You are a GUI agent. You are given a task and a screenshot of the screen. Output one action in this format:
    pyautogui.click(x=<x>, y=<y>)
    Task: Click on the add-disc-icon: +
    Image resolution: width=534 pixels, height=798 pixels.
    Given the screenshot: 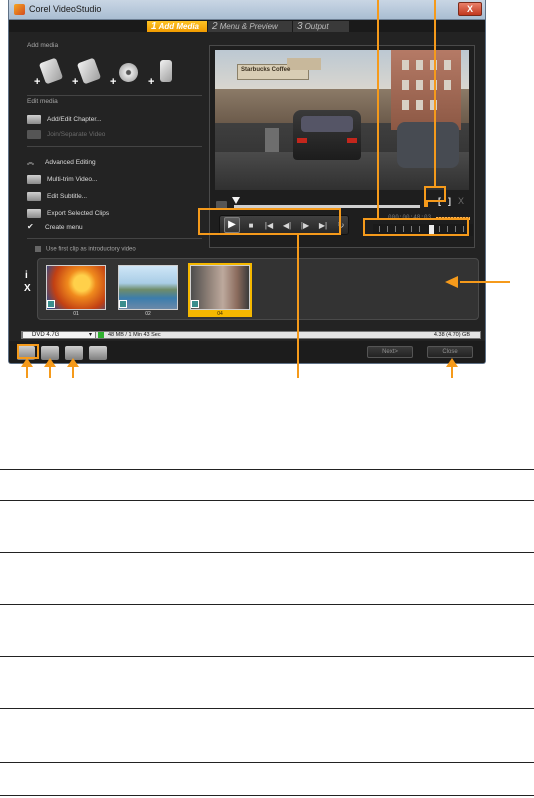 What is the action you would take?
    pyautogui.click(x=126, y=73)
    